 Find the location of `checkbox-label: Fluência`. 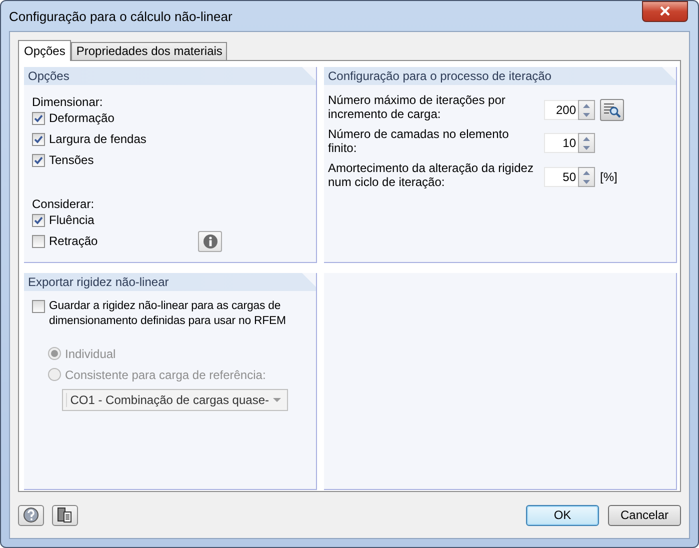

checkbox-label: Fluência is located at coordinates (71, 220).